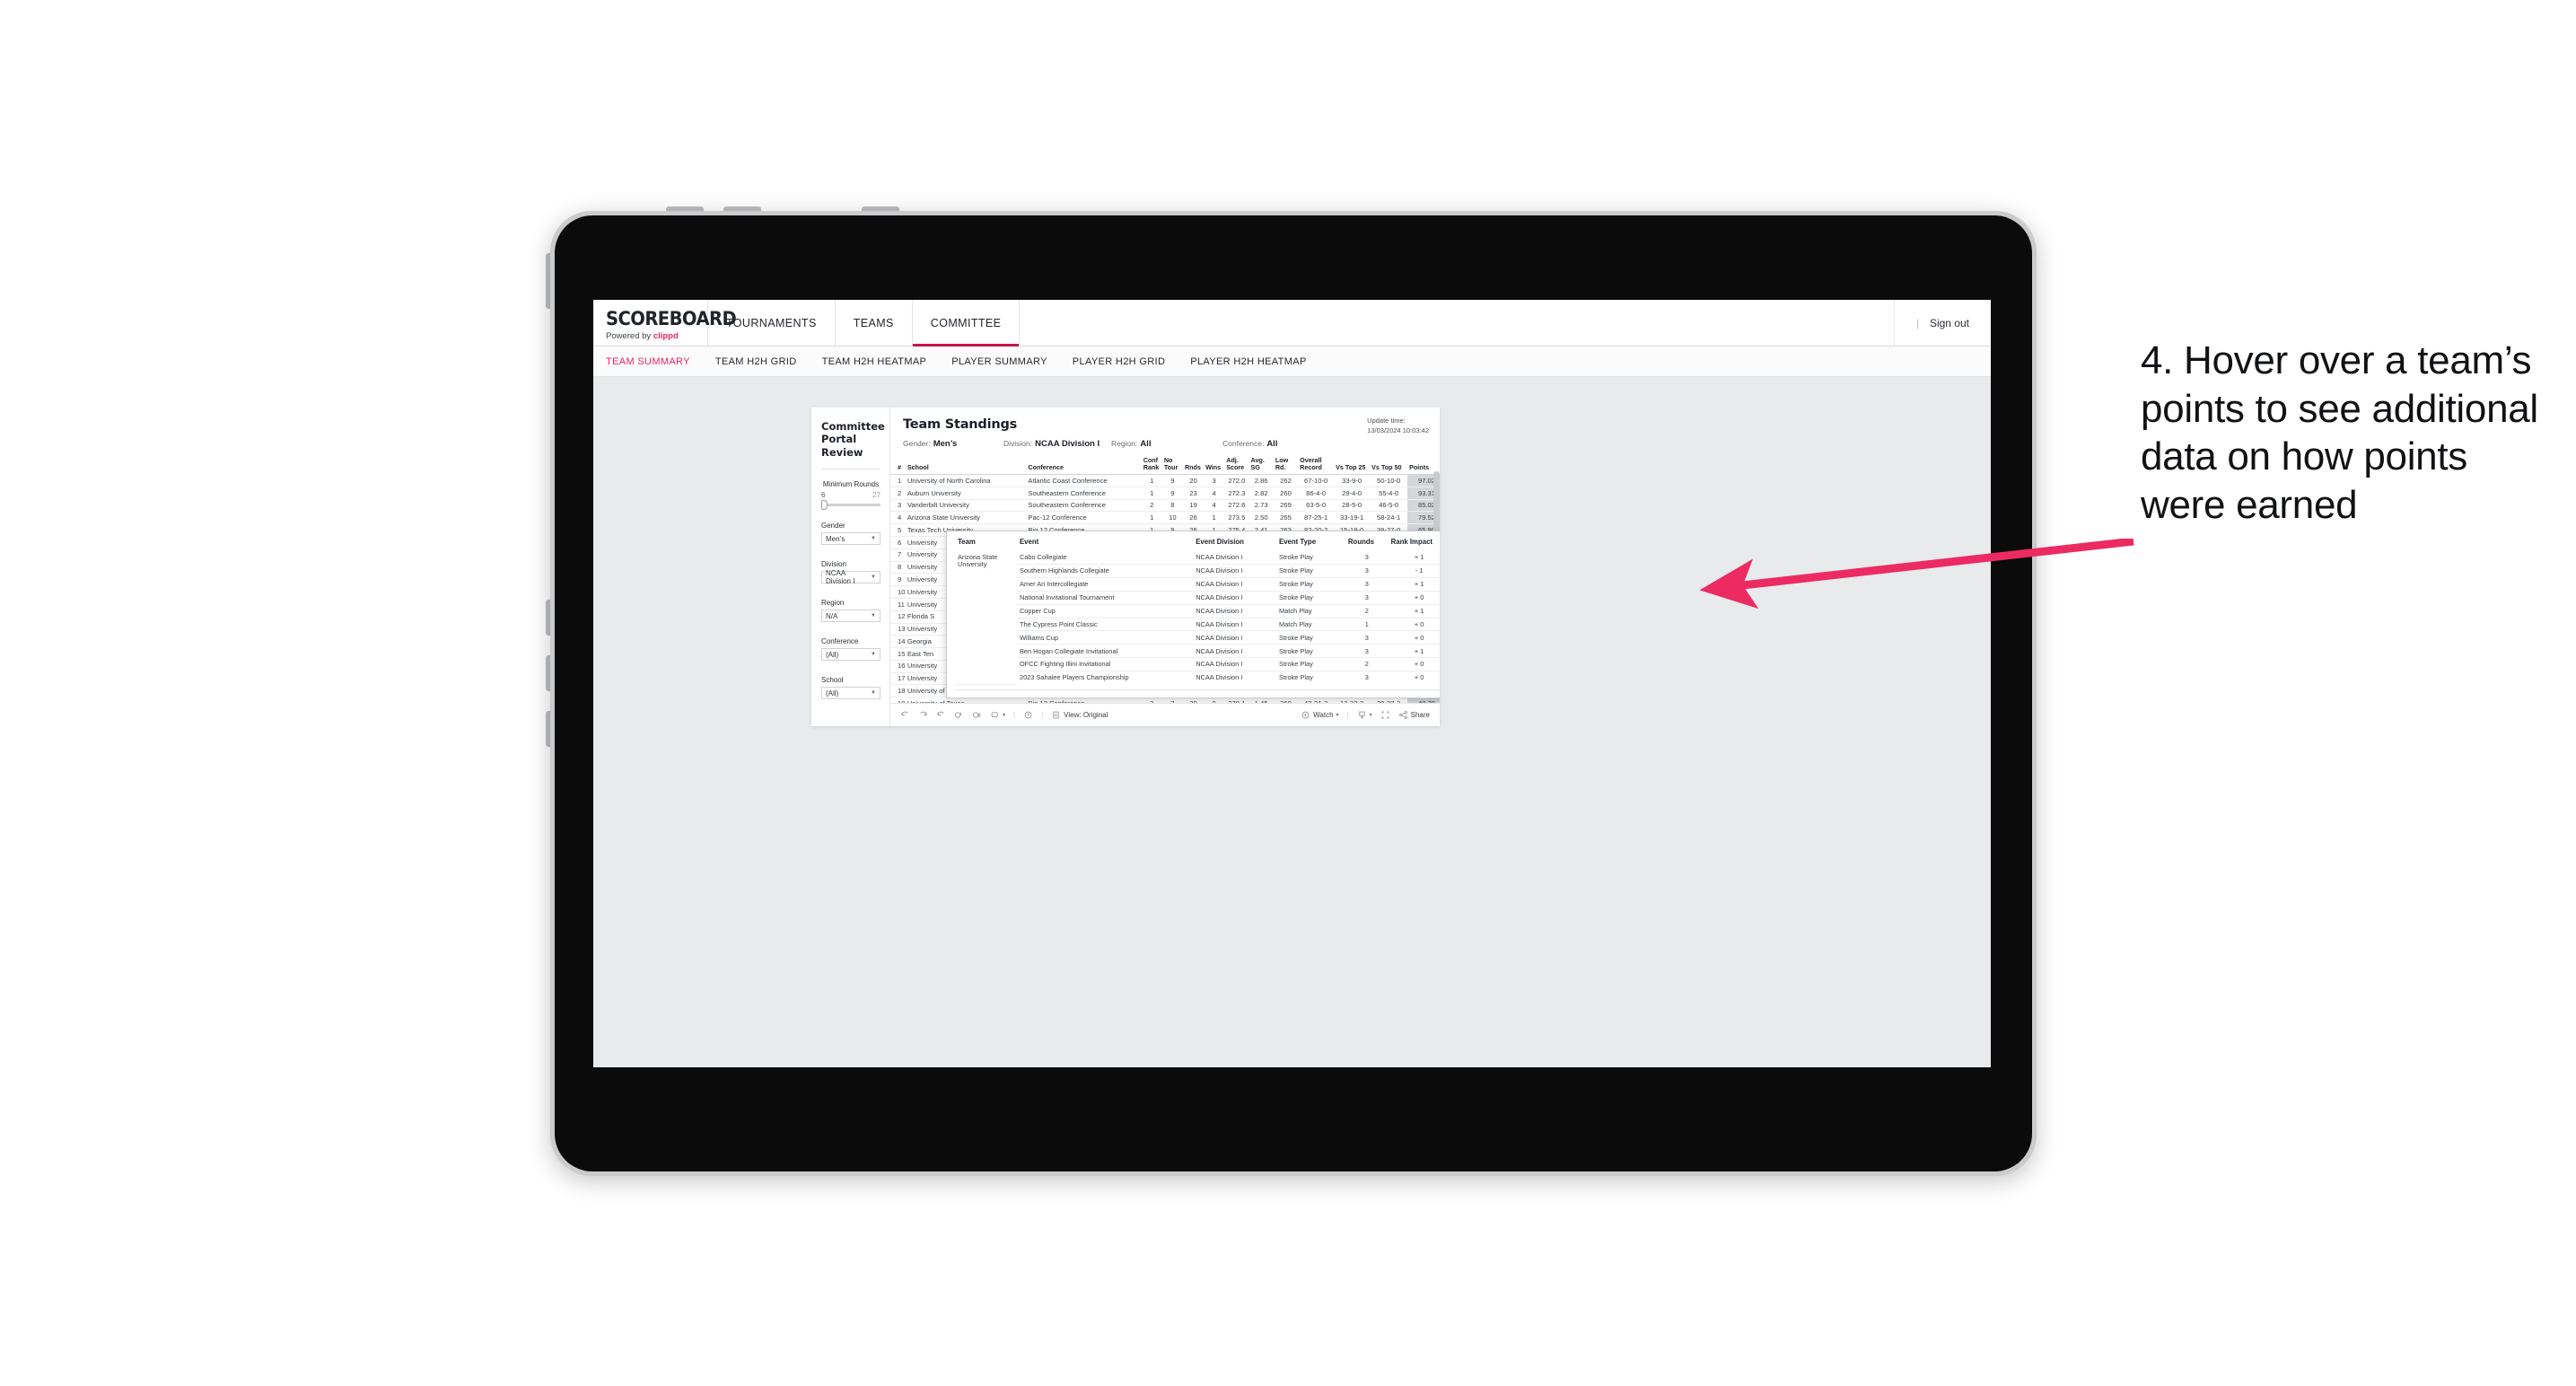 Image resolution: width=2576 pixels, height=1386 pixels. What do you see at coordinates (1119, 362) in the screenshot?
I see `subnav-item-player-h2h-grid: PLAYER H2H GRID` at bounding box center [1119, 362].